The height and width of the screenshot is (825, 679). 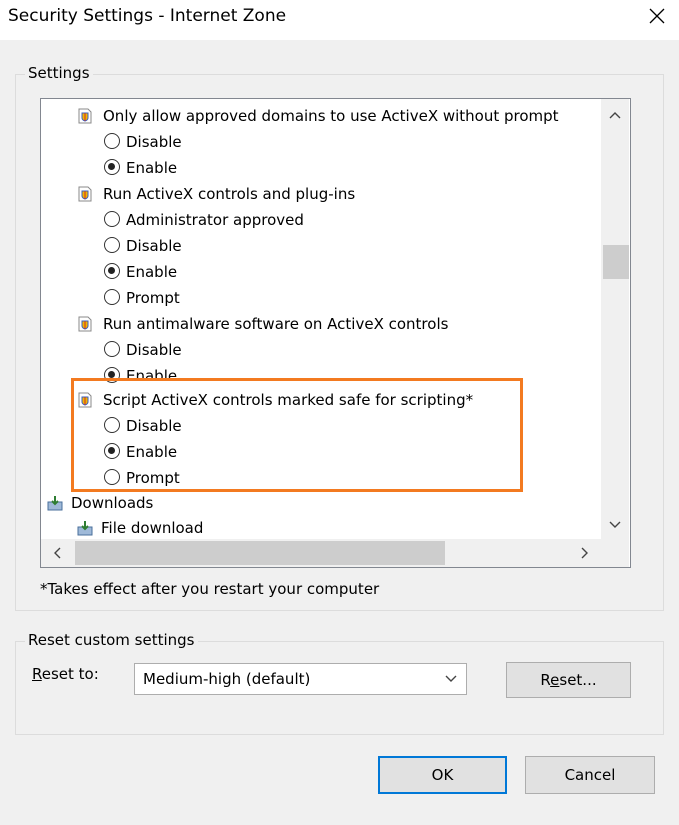 I want to click on dropdown-value: Medium-high (default), so click(x=227, y=679).